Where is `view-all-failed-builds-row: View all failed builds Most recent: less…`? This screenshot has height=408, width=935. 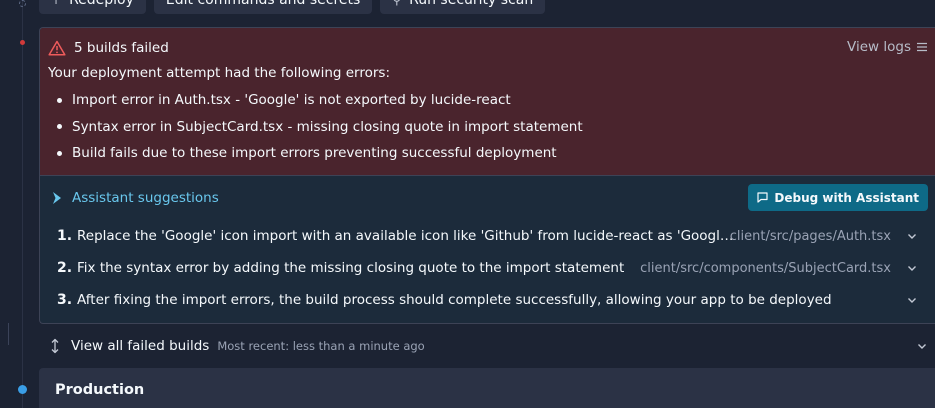 view-all-failed-builds-row: View all failed builds Most recent: less… is located at coordinates (492, 346).